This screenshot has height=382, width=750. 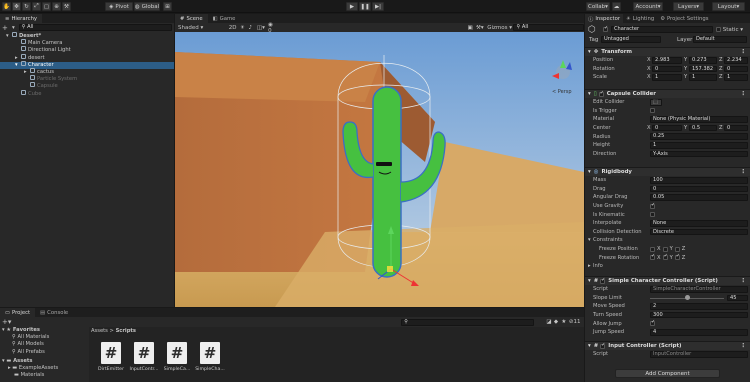 What do you see at coordinates (224, 18) in the screenshot?
I see `tab-game: ◧ Game` at bounding box center [224, 18].